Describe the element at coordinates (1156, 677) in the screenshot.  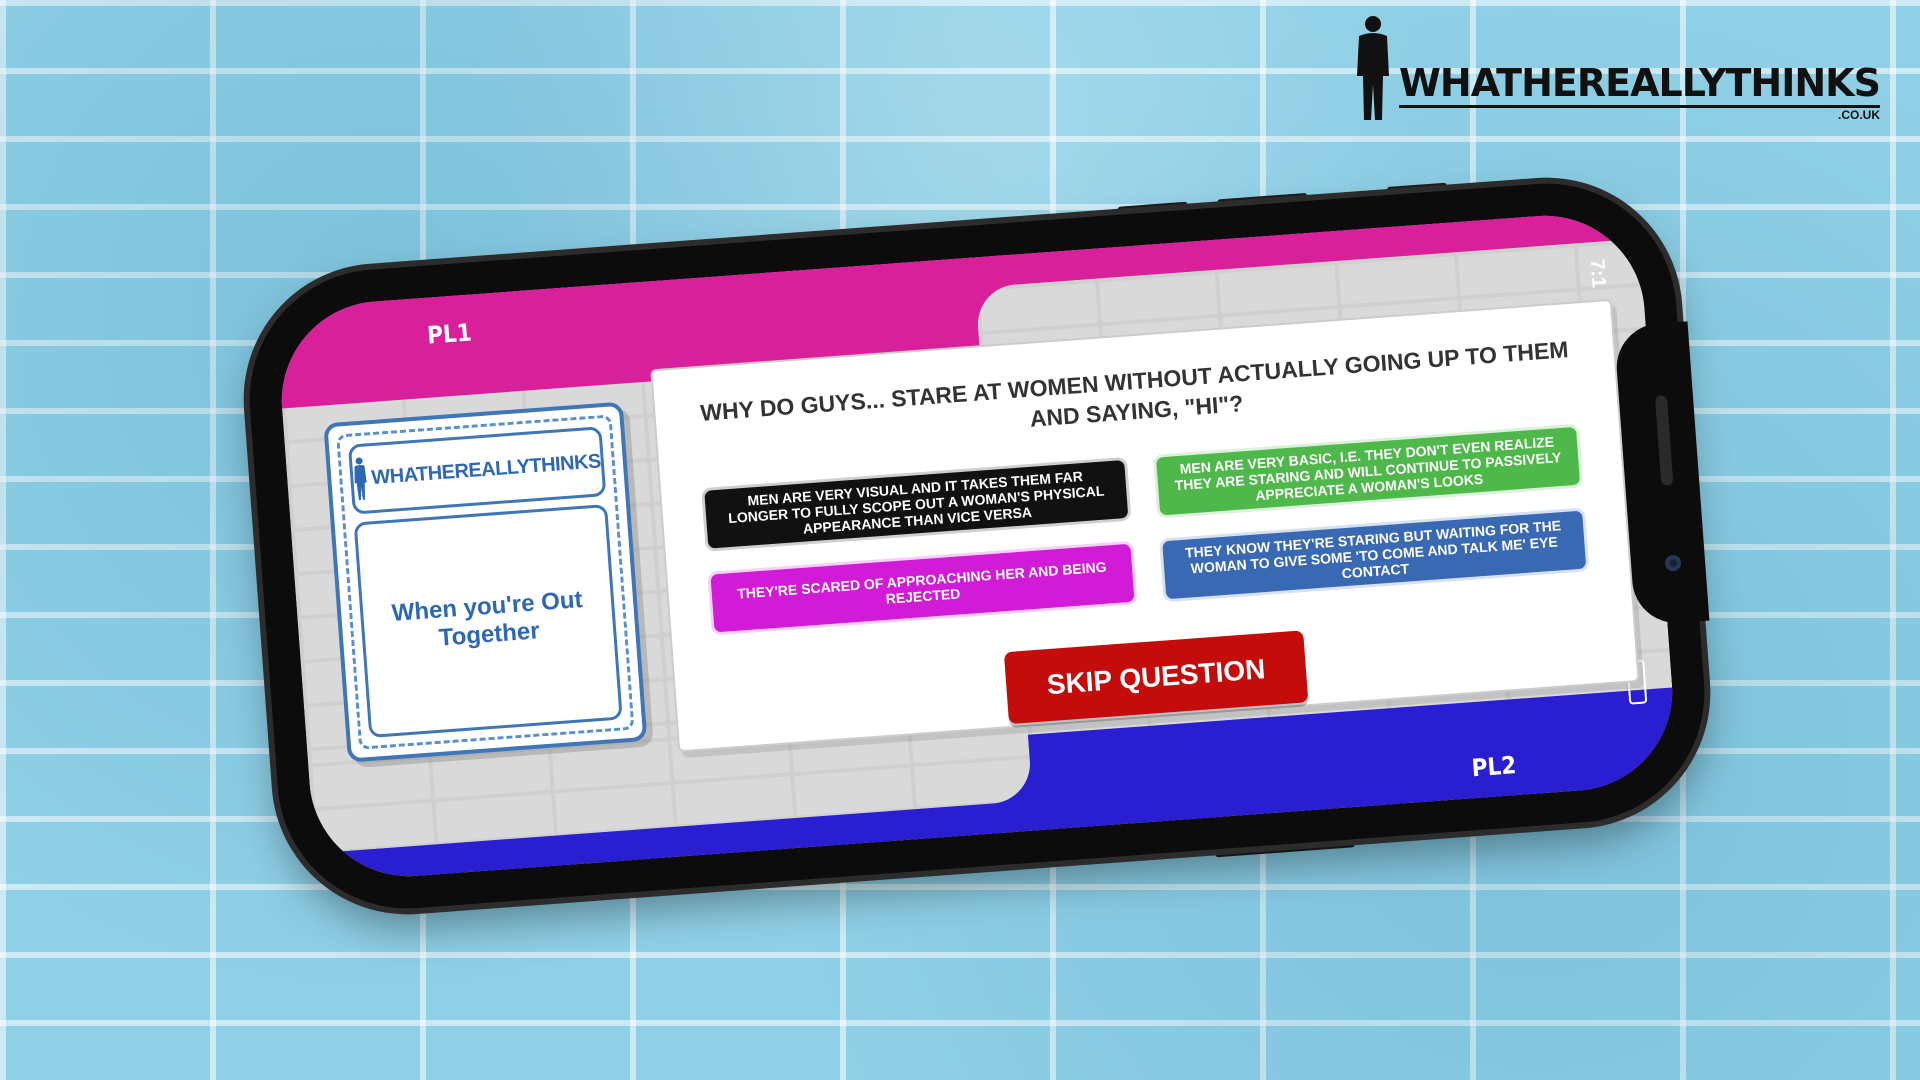
I see `skip-question-button: SKIP QUESTION` at that location.